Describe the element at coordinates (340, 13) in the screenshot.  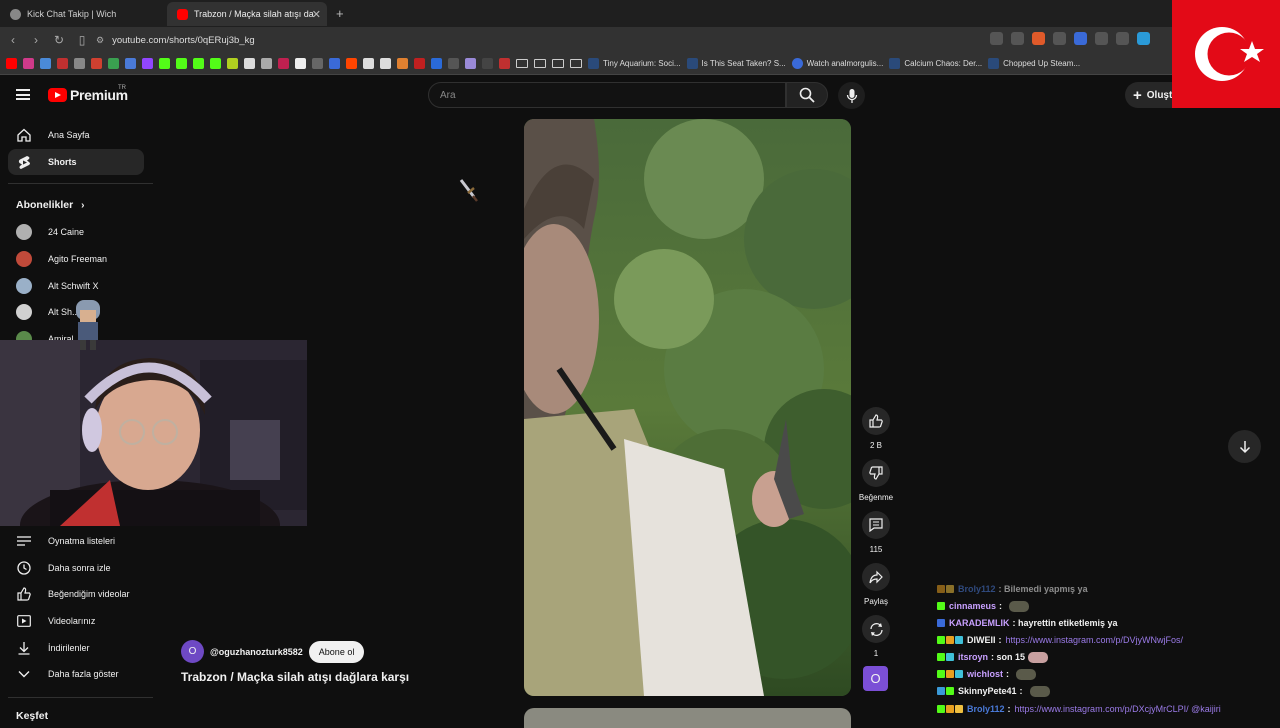
I see `new-tab-button: +` at that location.